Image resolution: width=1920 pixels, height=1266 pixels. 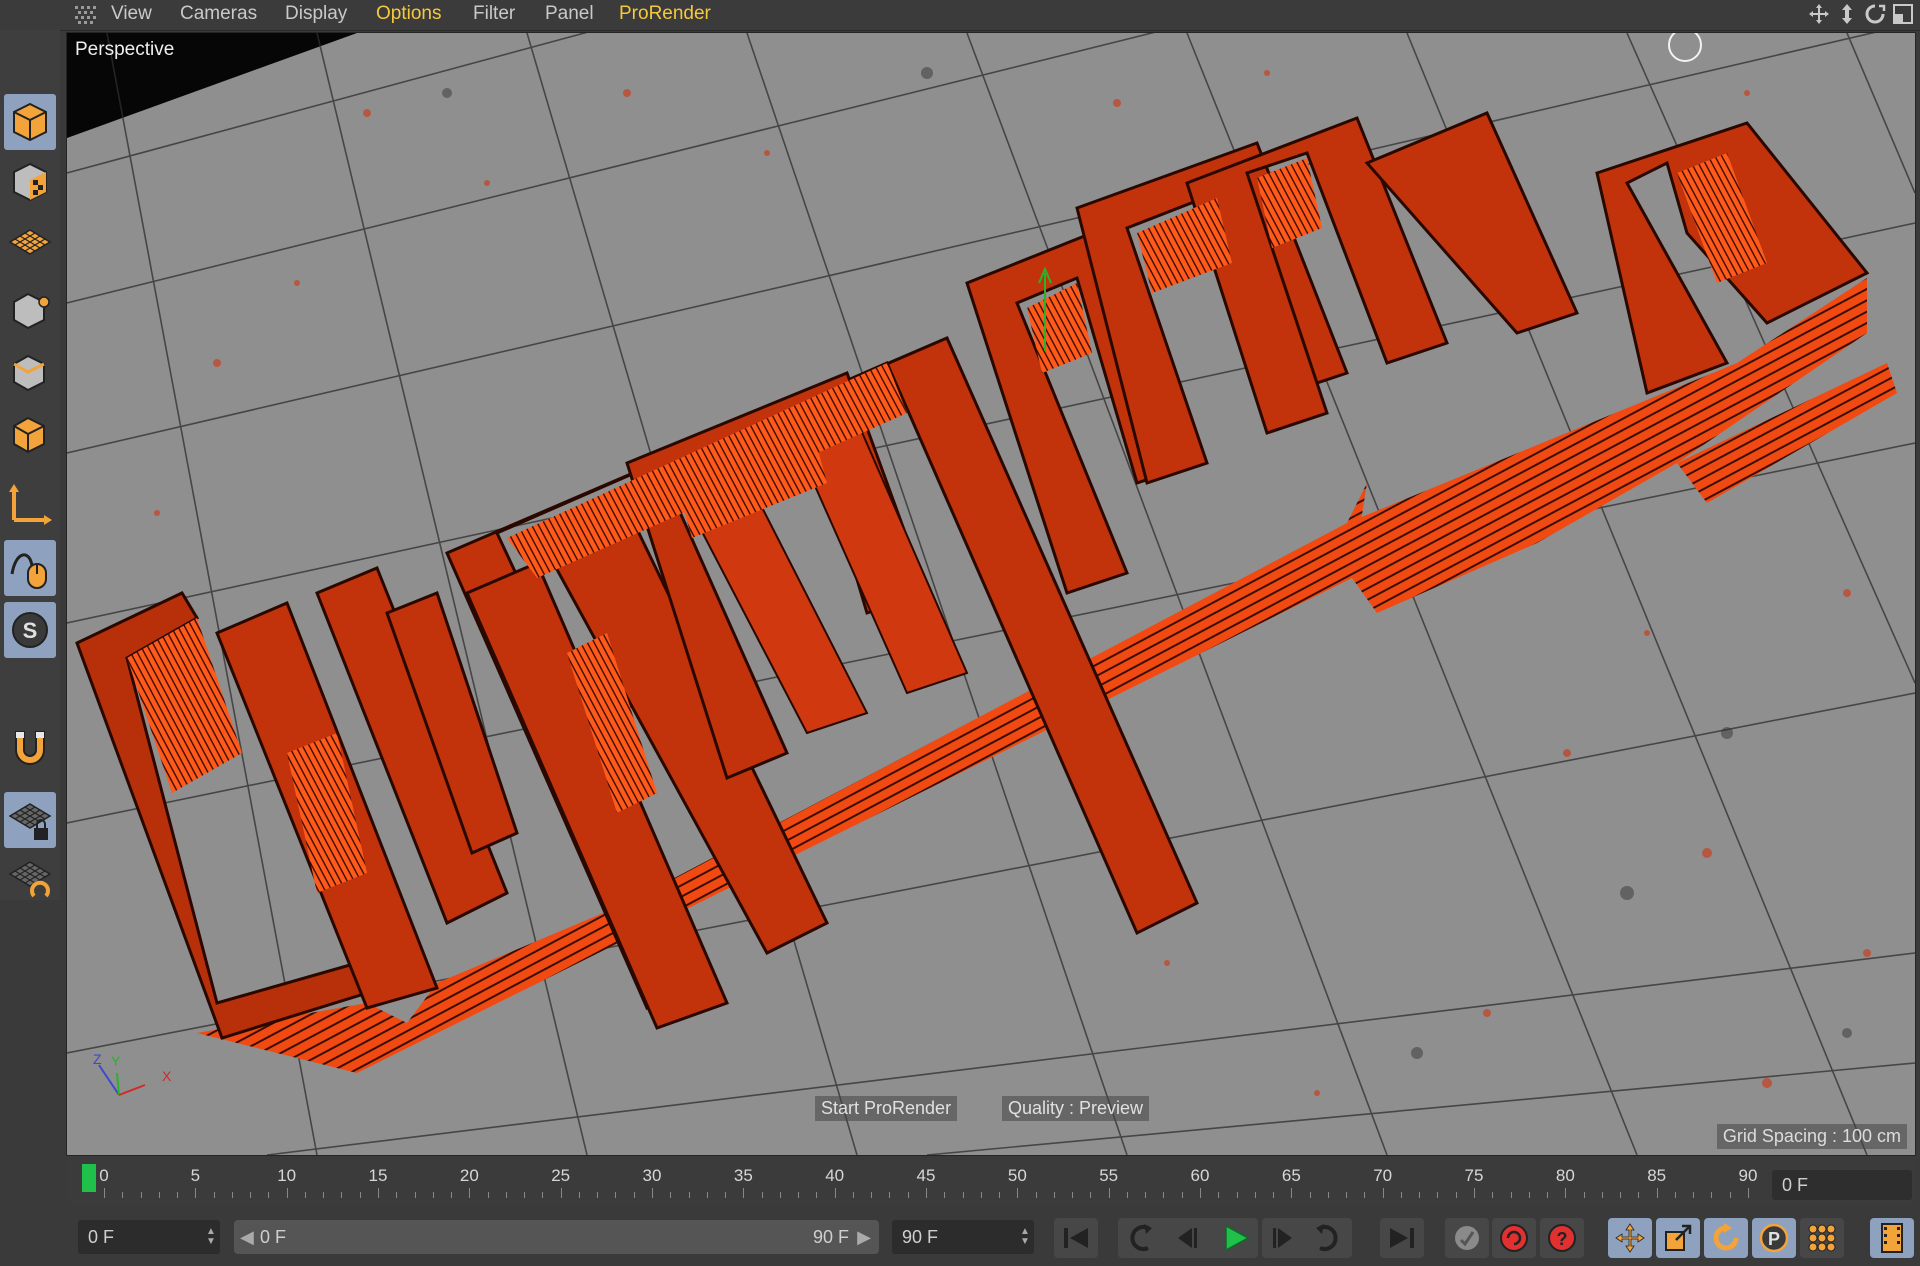 What do you see at coordinates (1892, 1238) in the screenshot?
I see `timeline-button` at bounding box center [1892, 1238].